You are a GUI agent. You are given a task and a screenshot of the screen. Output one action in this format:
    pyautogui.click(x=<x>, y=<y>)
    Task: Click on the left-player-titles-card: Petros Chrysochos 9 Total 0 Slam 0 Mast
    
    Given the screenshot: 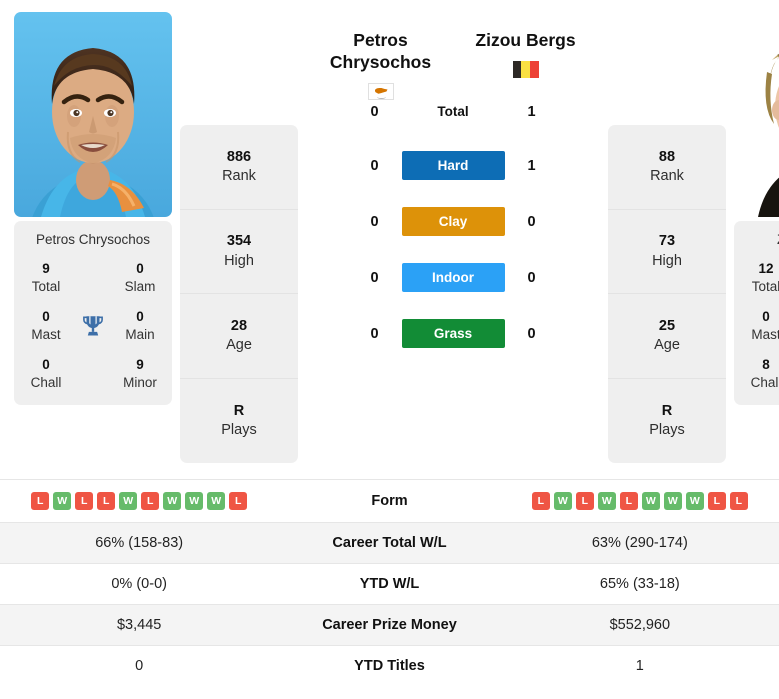 What is the action you would take?
    pyautogui.click(x=93, y=313)
    